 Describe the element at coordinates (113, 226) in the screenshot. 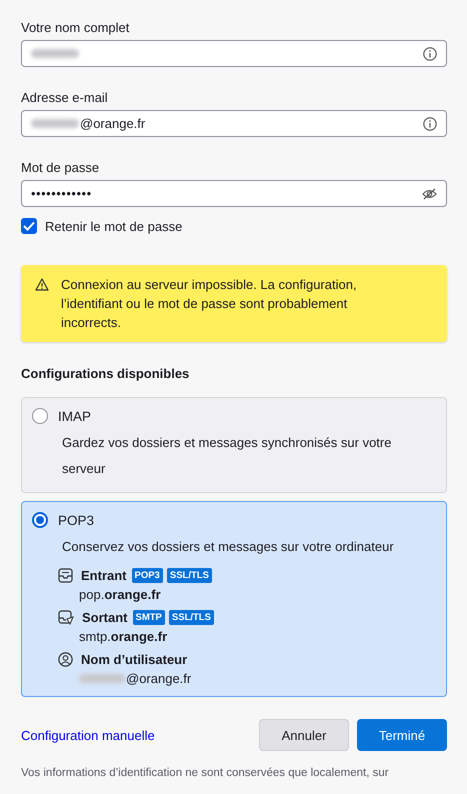

I see `checkbox-label: Retenir le mot de passe` at that location.